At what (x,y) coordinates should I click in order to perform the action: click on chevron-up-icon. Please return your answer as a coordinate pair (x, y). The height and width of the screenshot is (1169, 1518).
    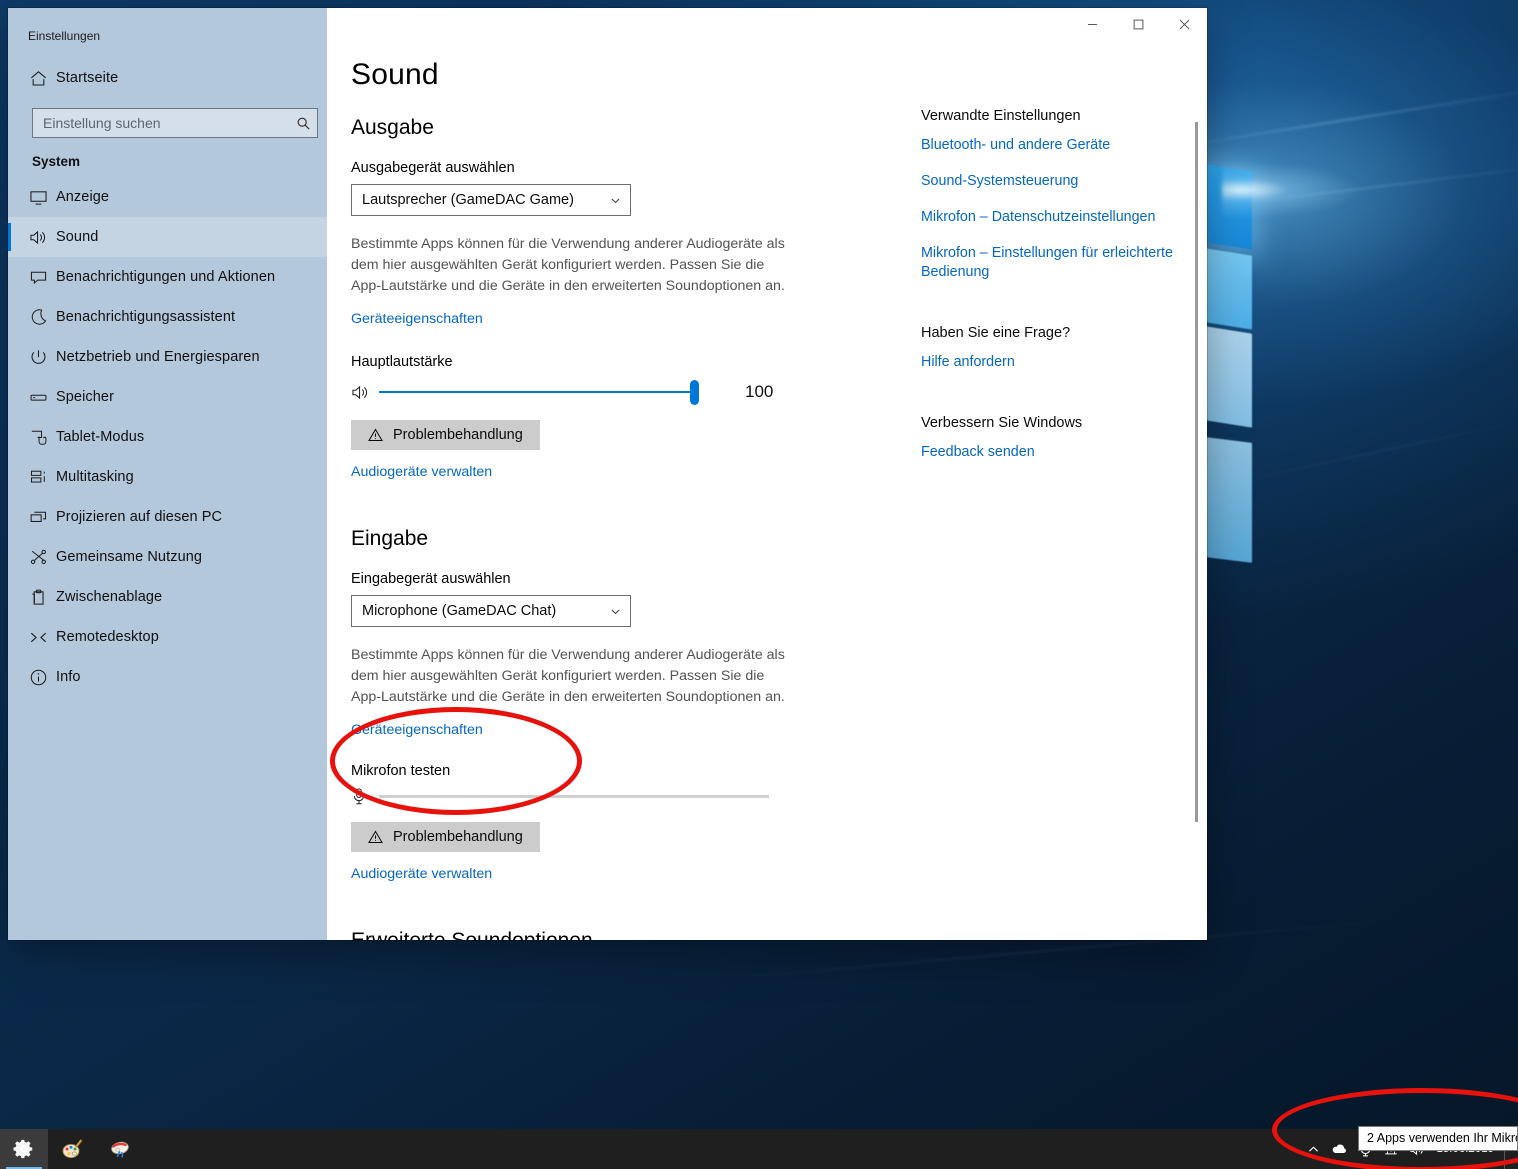
    Looking at the image, I should click on (1313, 1149).